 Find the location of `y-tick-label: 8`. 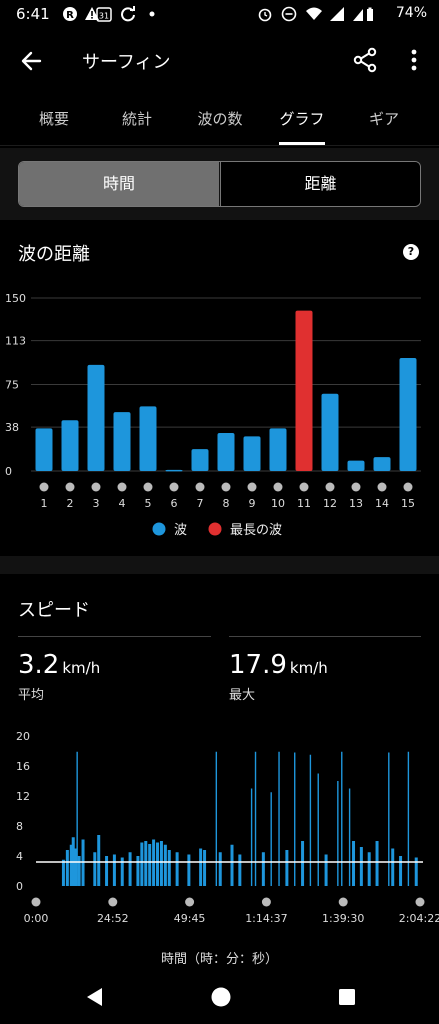

y-tick-label: 8 is located at coordinates (19, 826).